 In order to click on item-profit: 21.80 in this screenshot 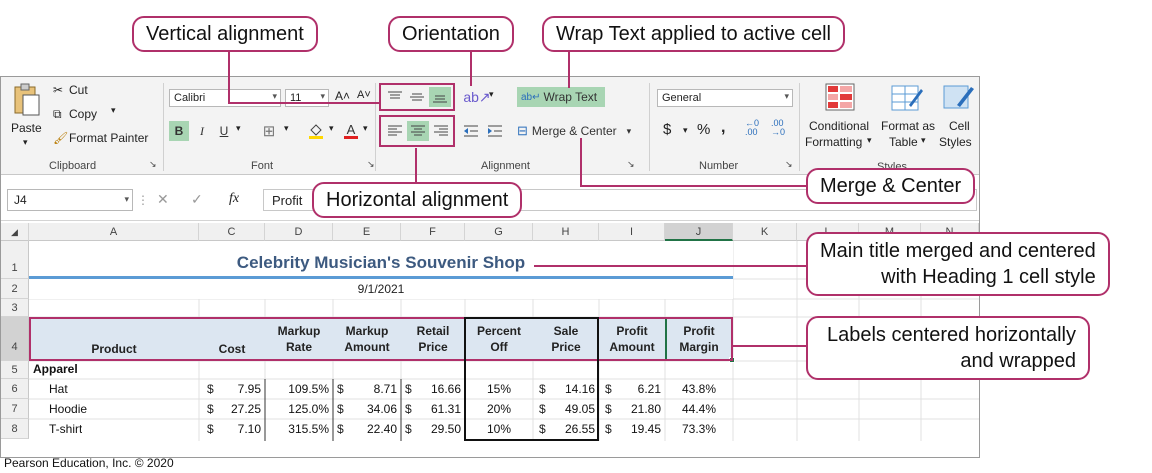, I will do `click(636, 409)`.